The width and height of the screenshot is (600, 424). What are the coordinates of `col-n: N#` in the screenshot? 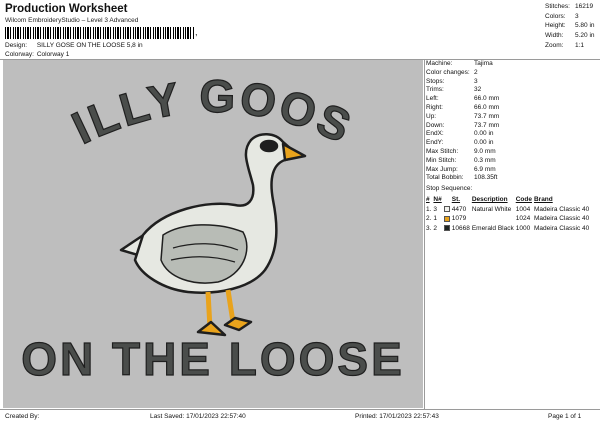 It's located at (437, 200).